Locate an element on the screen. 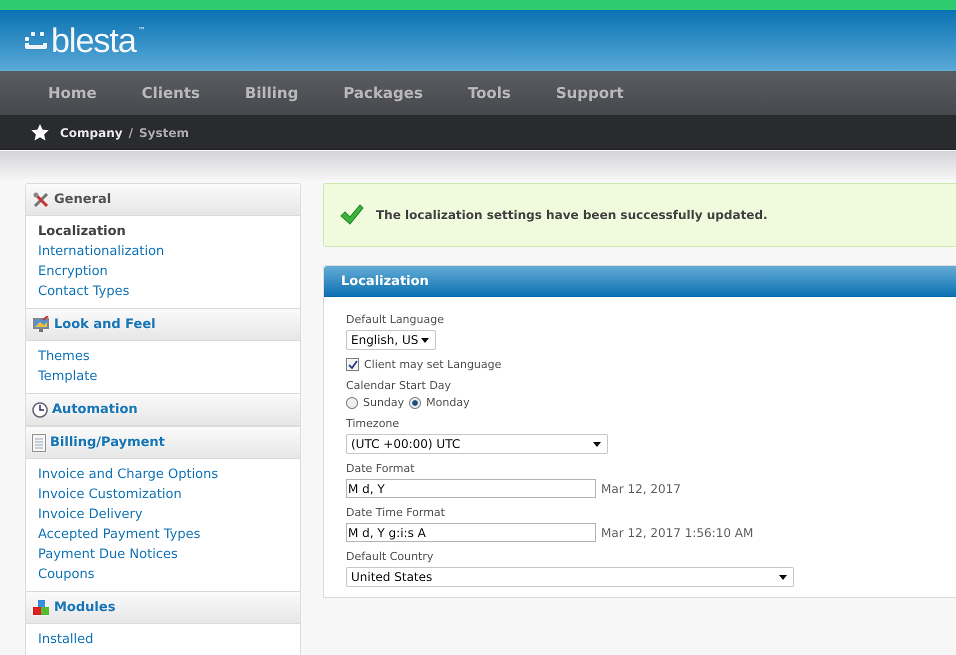 This screenshot has height=655, width=956. checkmark-icon is located at coordinates (352, 215).